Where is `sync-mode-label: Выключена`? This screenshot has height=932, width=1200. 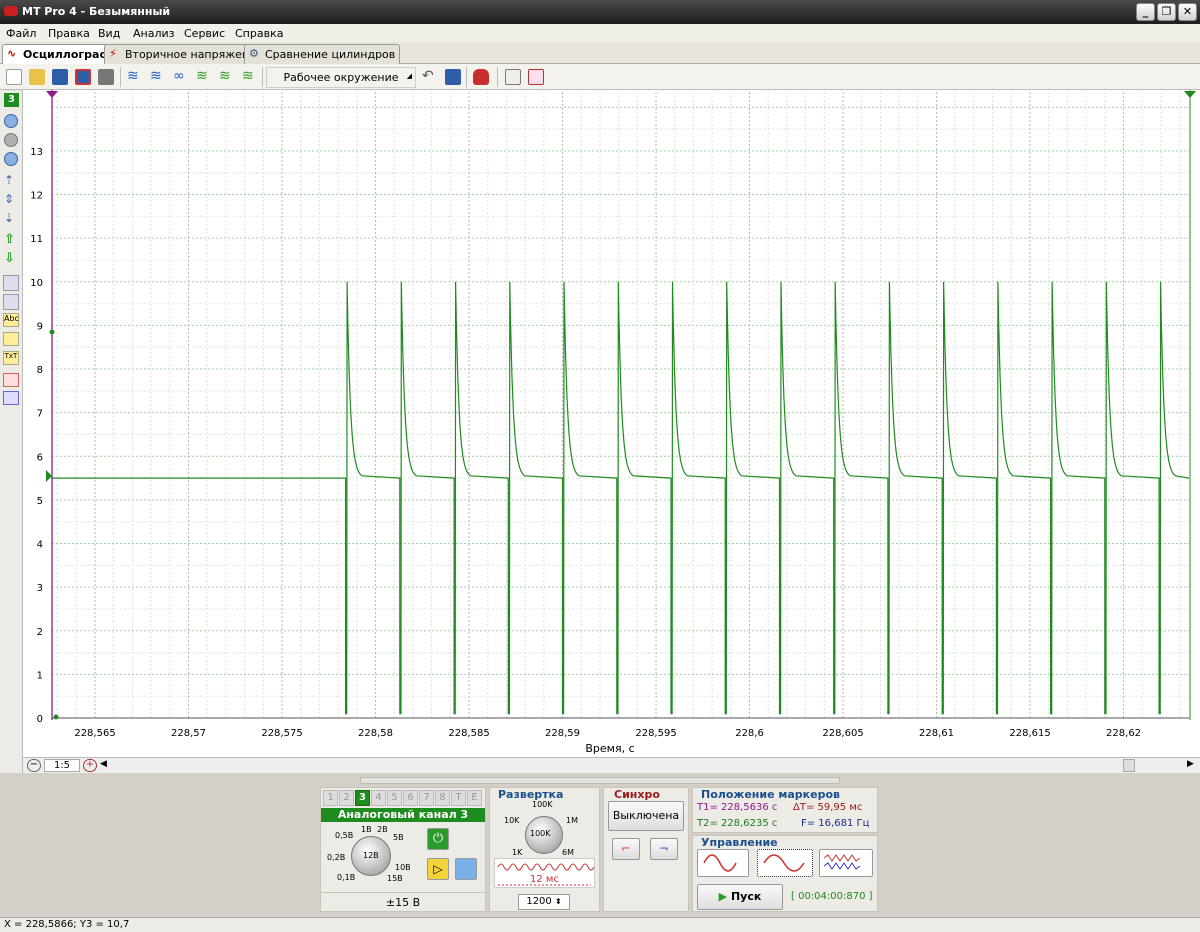
sync-mode-label: Выключена is located at coordinates (646, 815).